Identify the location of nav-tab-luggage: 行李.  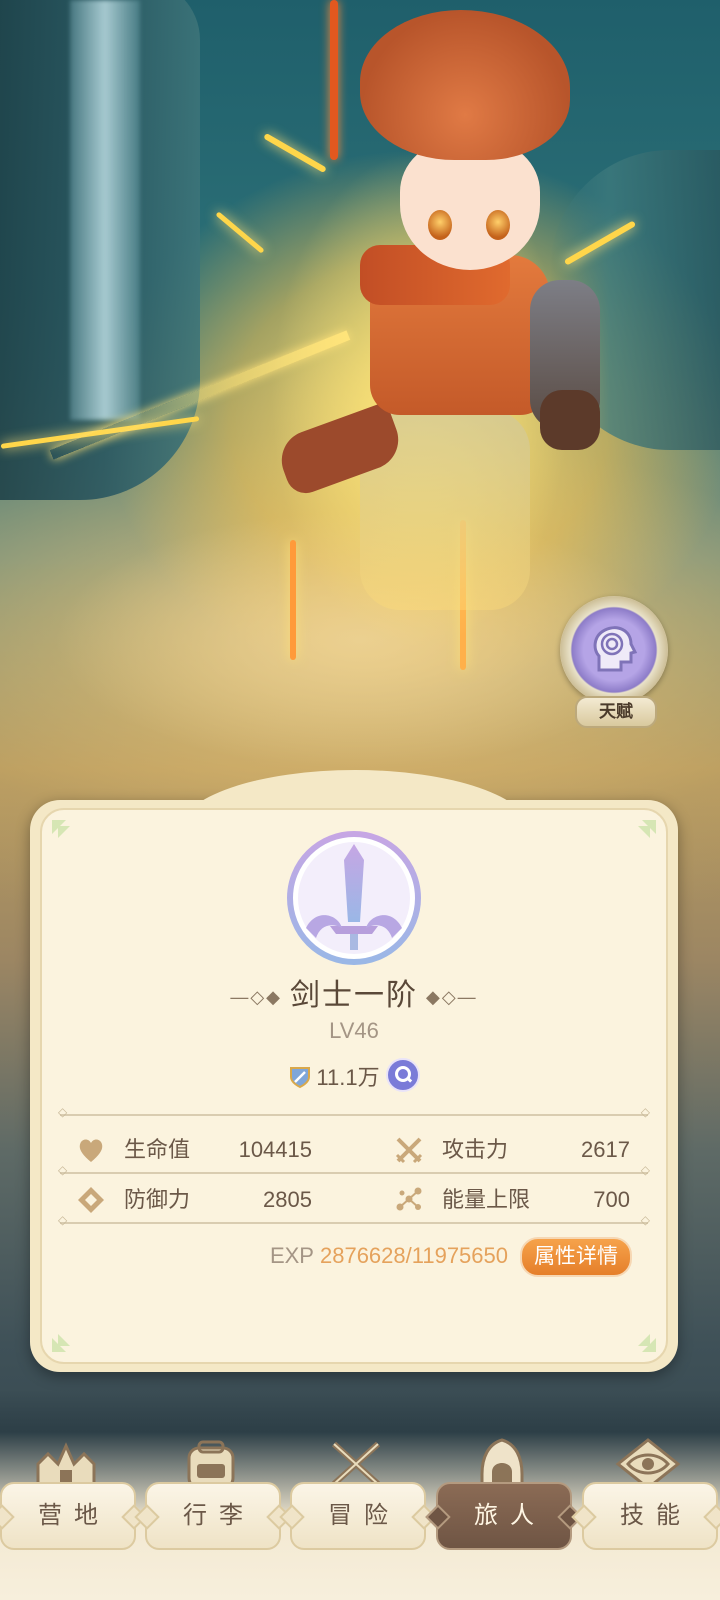
(213, 1499).